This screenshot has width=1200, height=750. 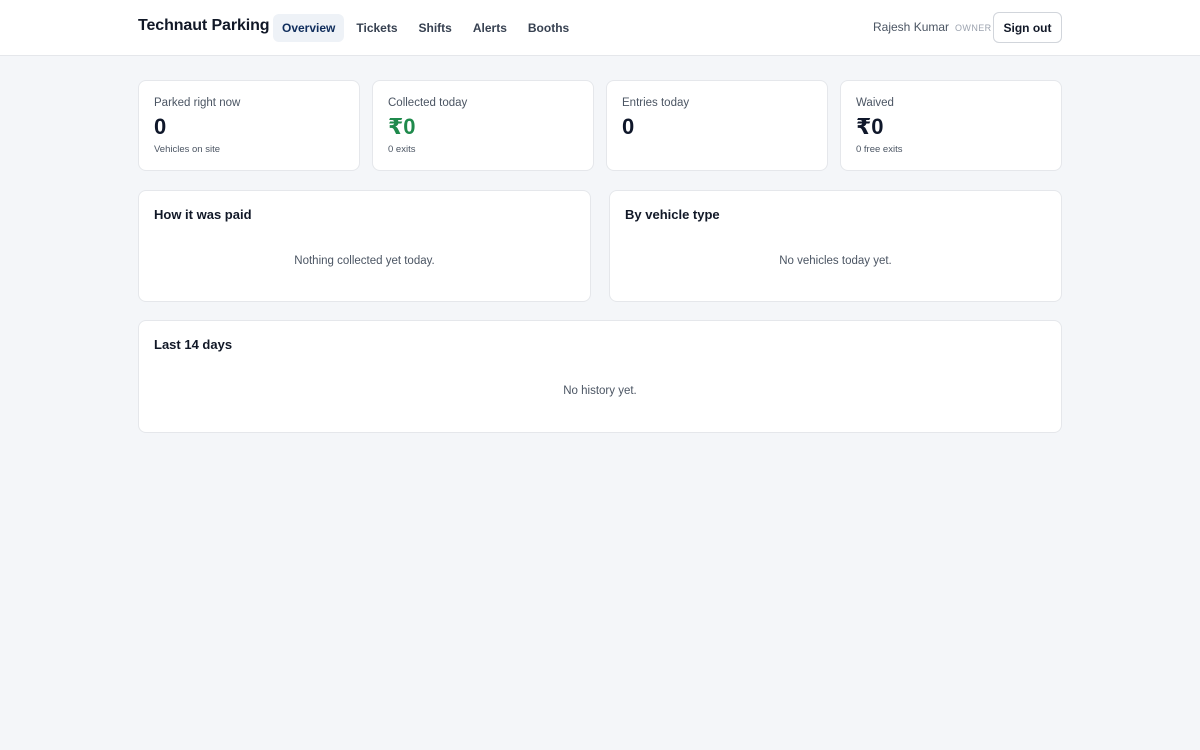 I want to click on stat-subtext: Vehicles on site, so click(x=187, y=149).